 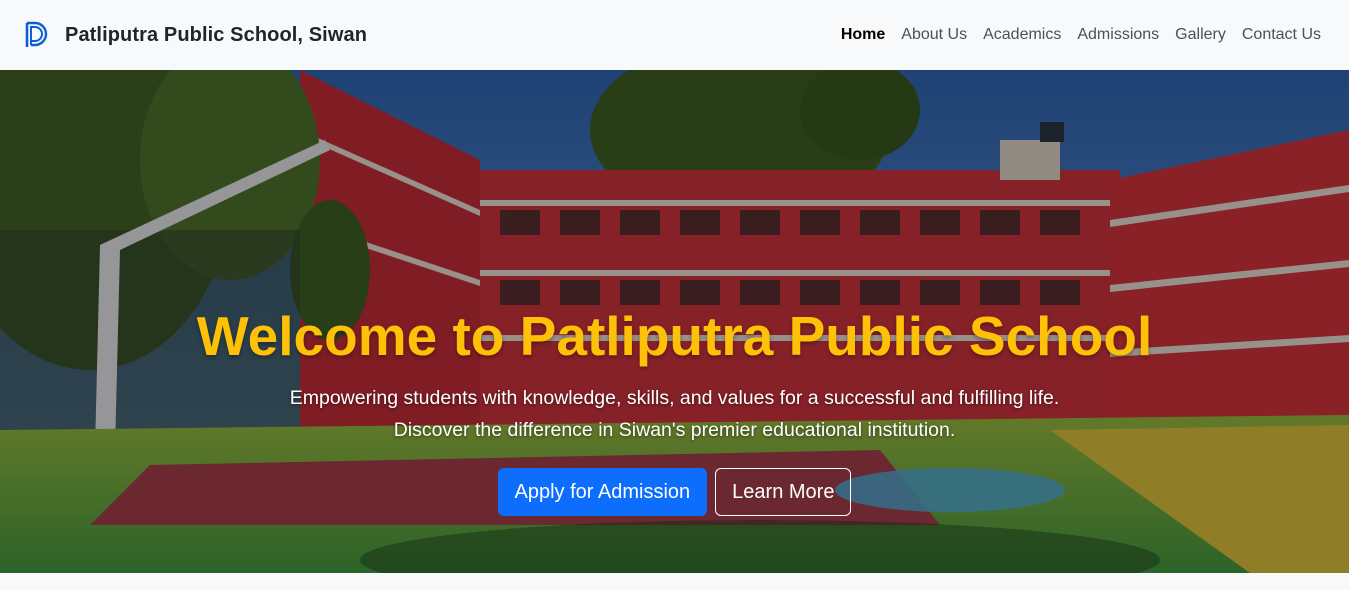 I want to click on apply-admission-button: Apply for Admission, so click(x=602, y=492).